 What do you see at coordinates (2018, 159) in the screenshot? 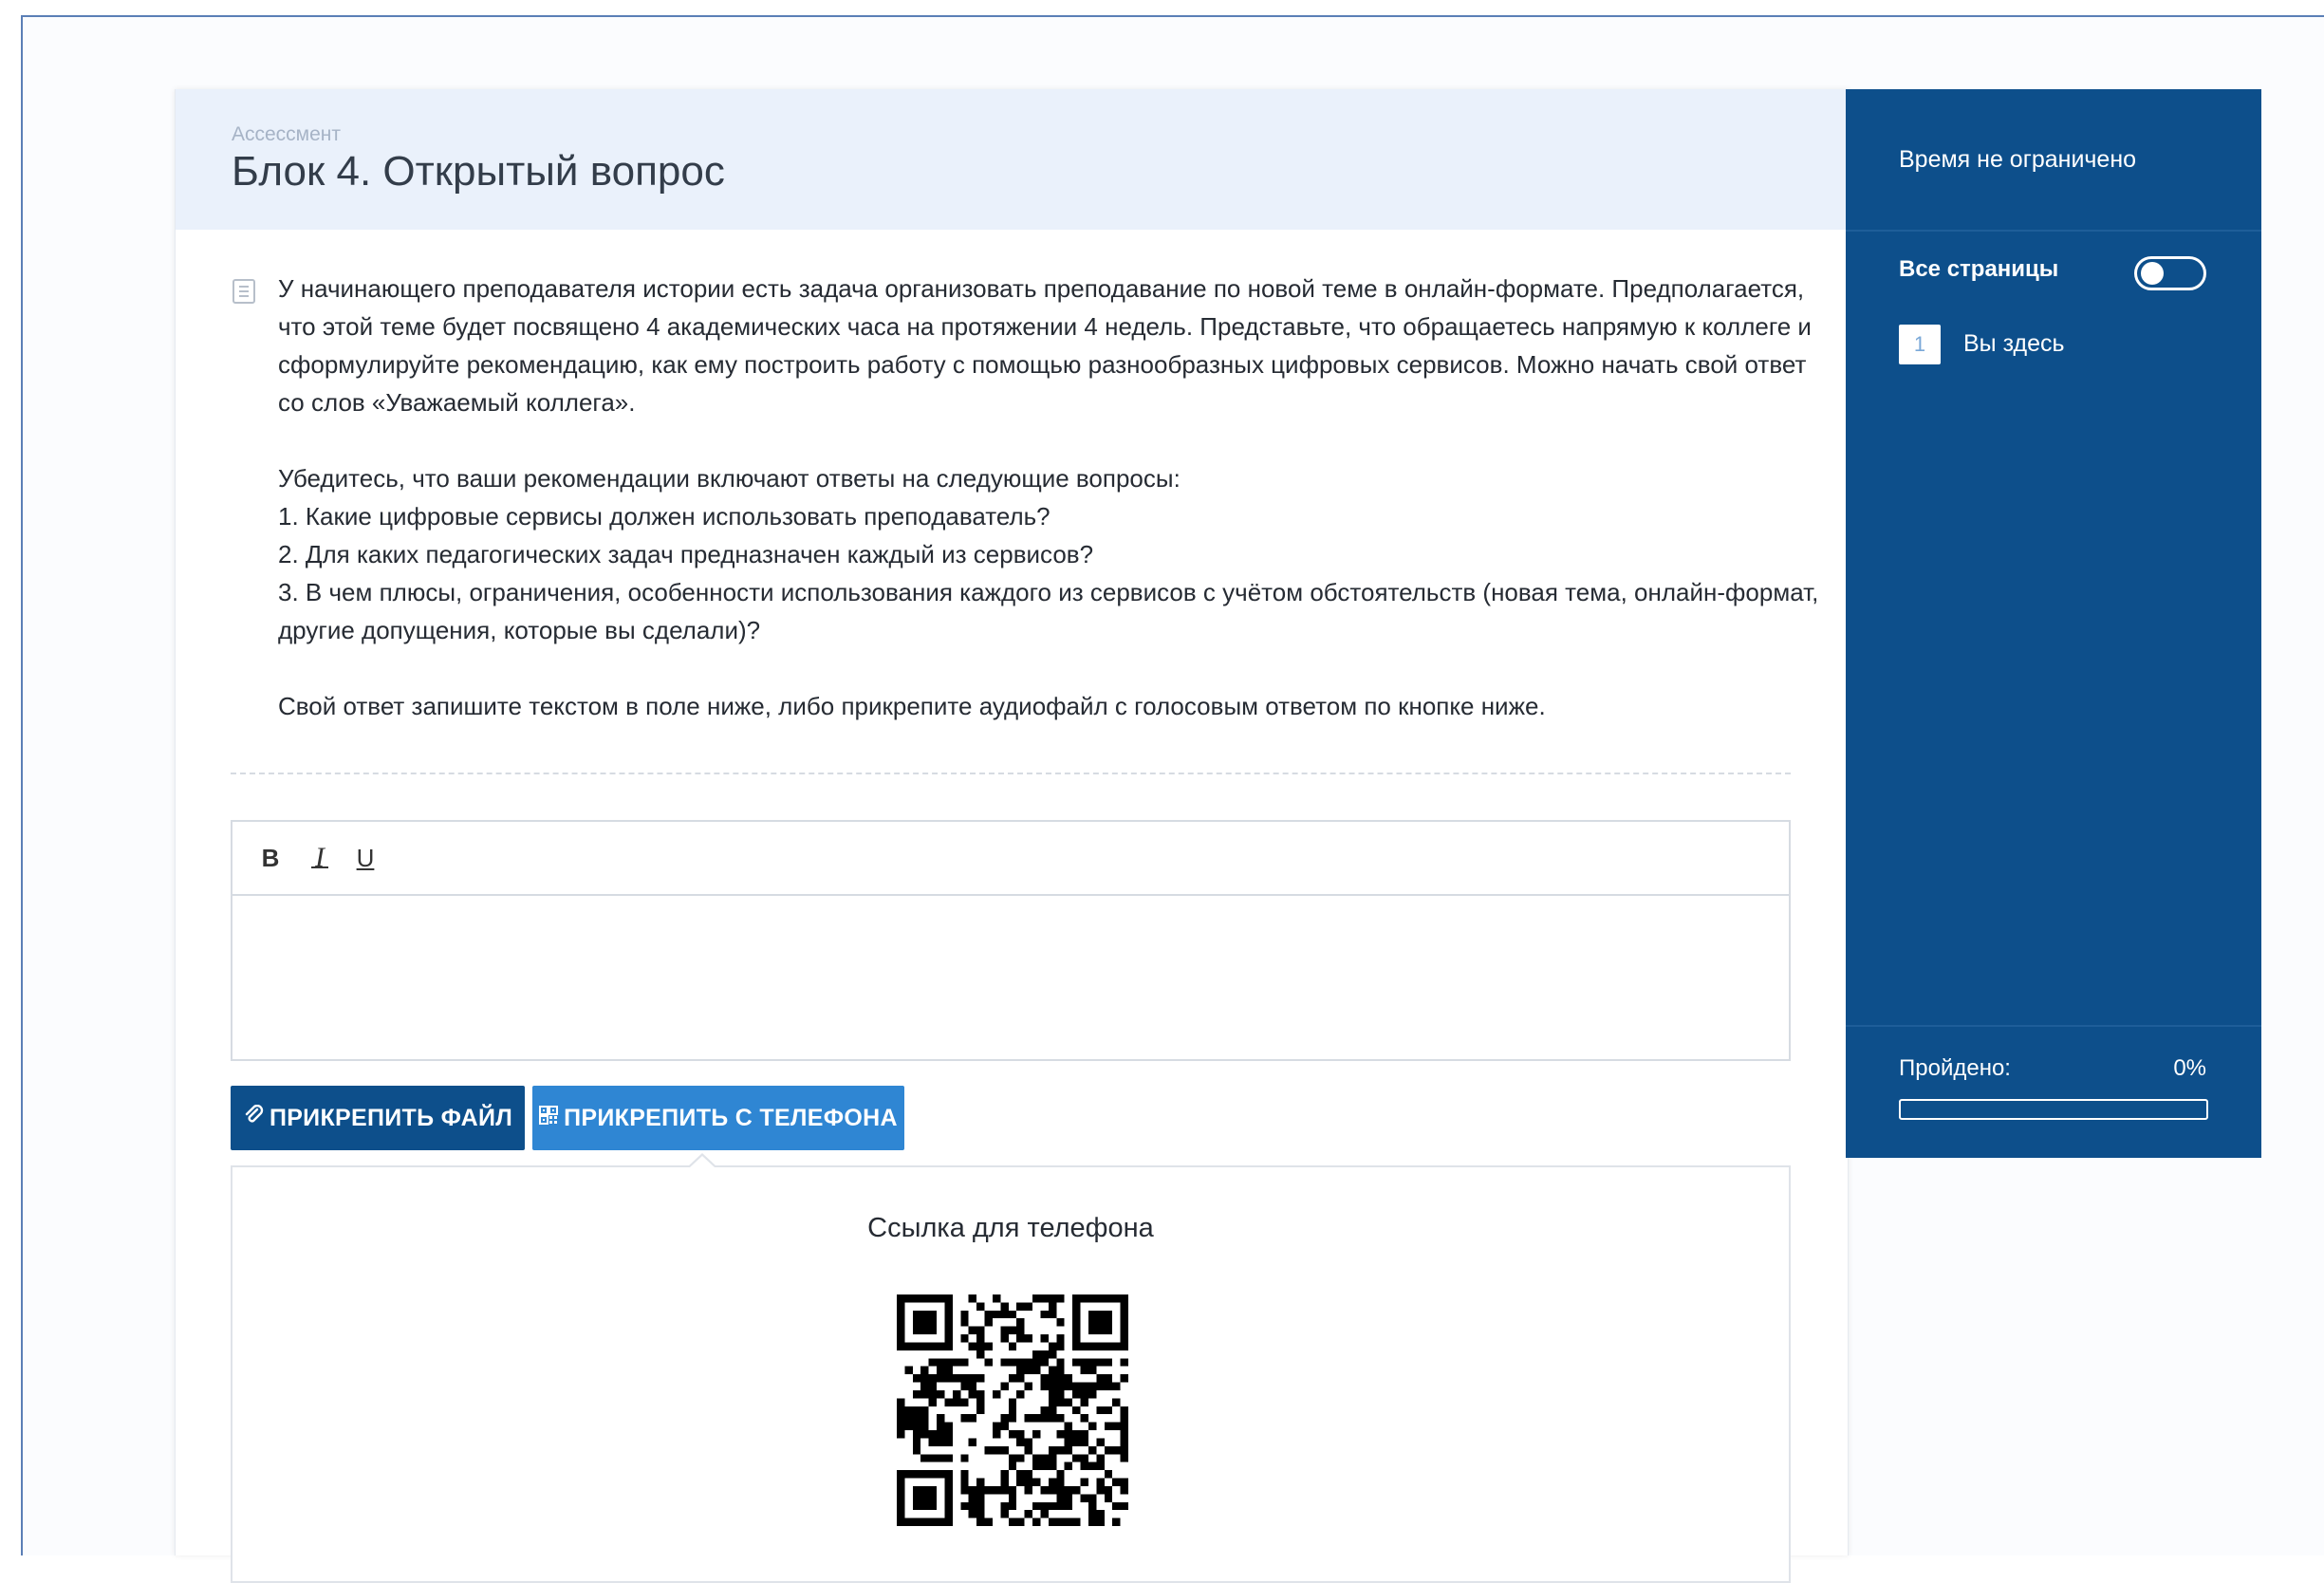
I see `time-limit-text: Время не ограничено` at bounding box center [2018, 159].